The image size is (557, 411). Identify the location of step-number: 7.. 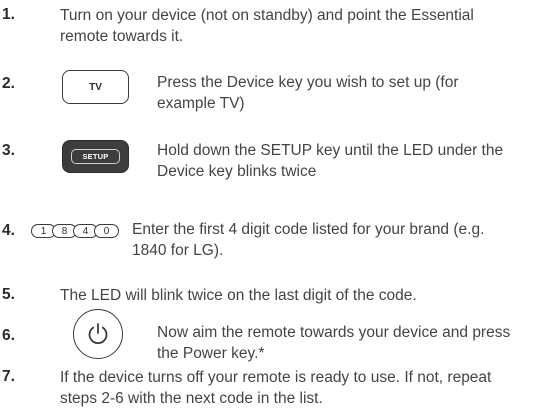
(8, 376).